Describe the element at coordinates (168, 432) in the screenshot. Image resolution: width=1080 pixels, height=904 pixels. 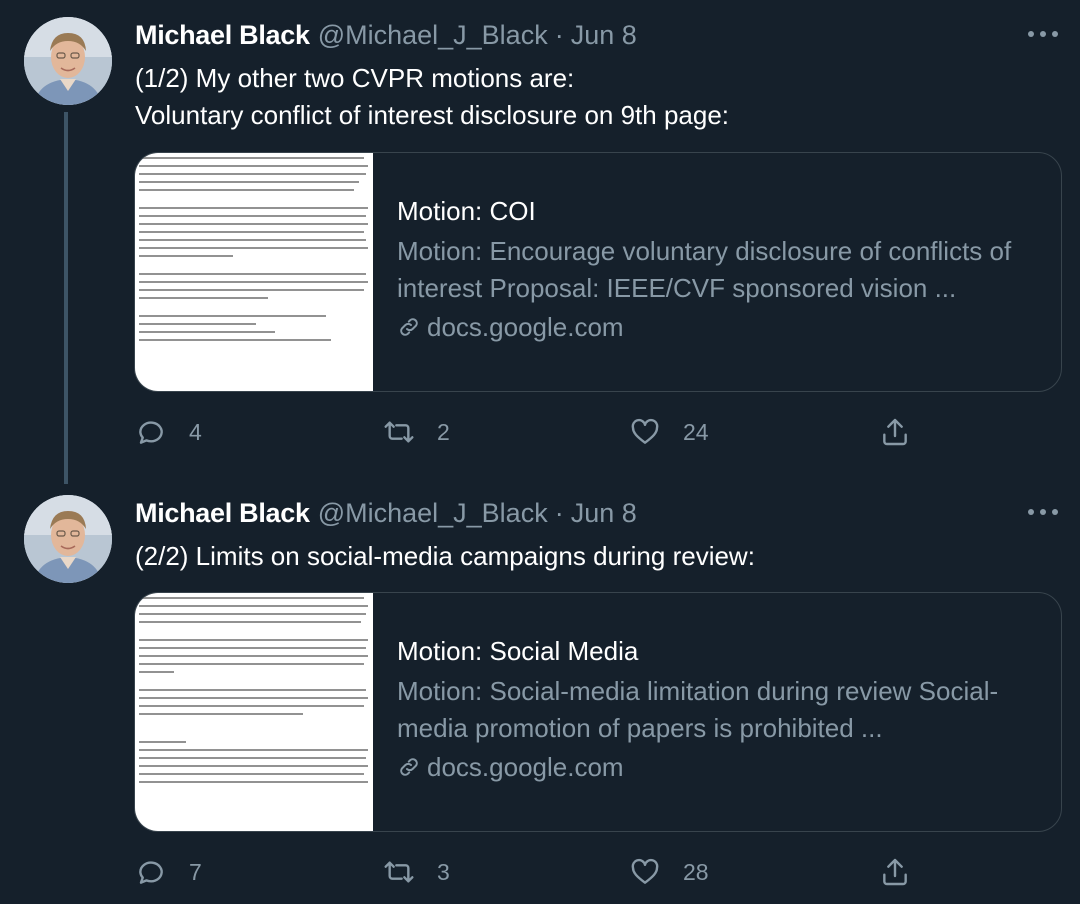
I see `reply-button: 4` at that location.